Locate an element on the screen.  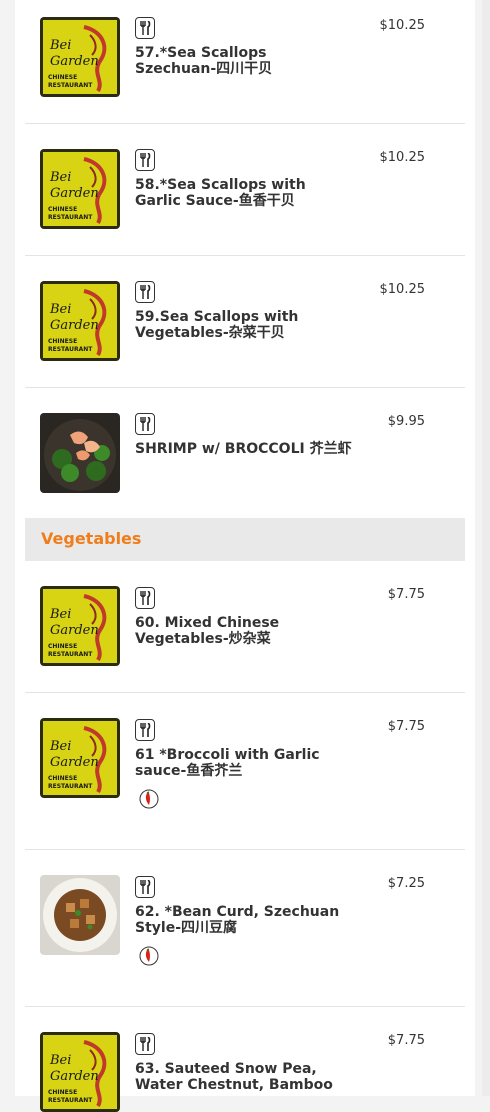
menu-item: SHRIMP w/ BROCCOLI 芥兰虾 $9.95 is located at coordinates (245, 448).